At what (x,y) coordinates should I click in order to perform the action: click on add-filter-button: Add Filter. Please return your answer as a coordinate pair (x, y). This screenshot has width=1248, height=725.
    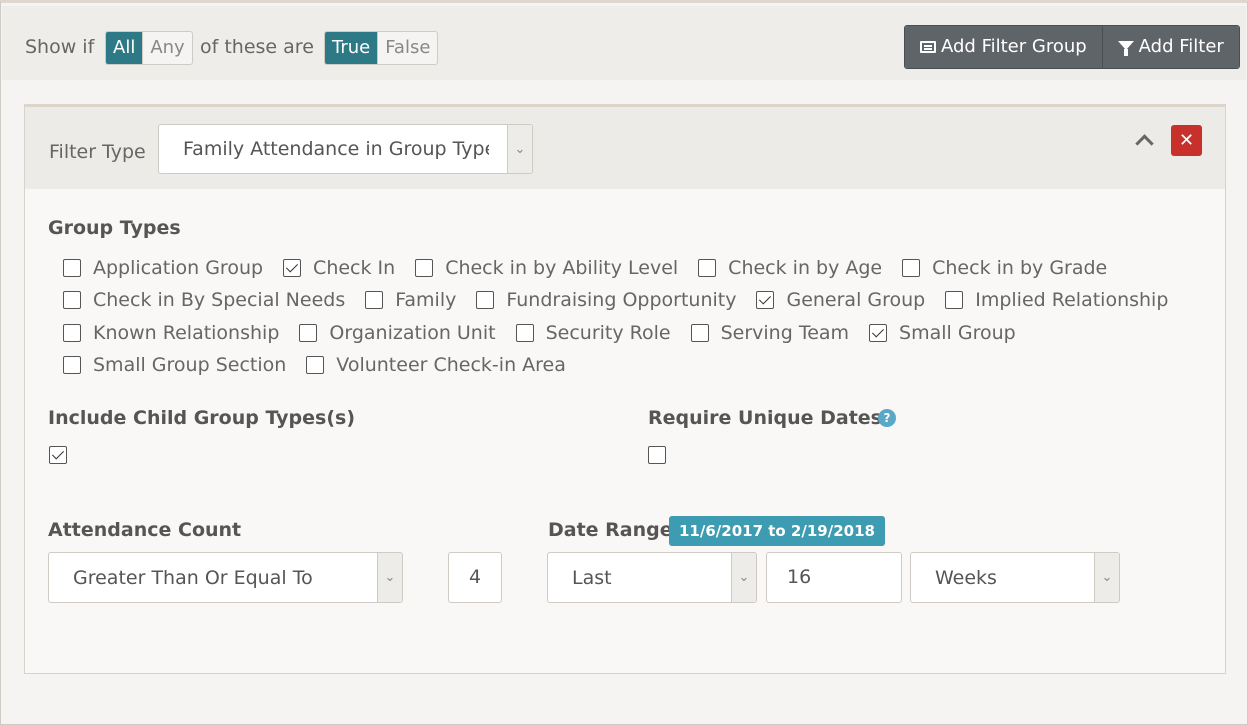
    Looking at the image, I should click on (1170, 47).